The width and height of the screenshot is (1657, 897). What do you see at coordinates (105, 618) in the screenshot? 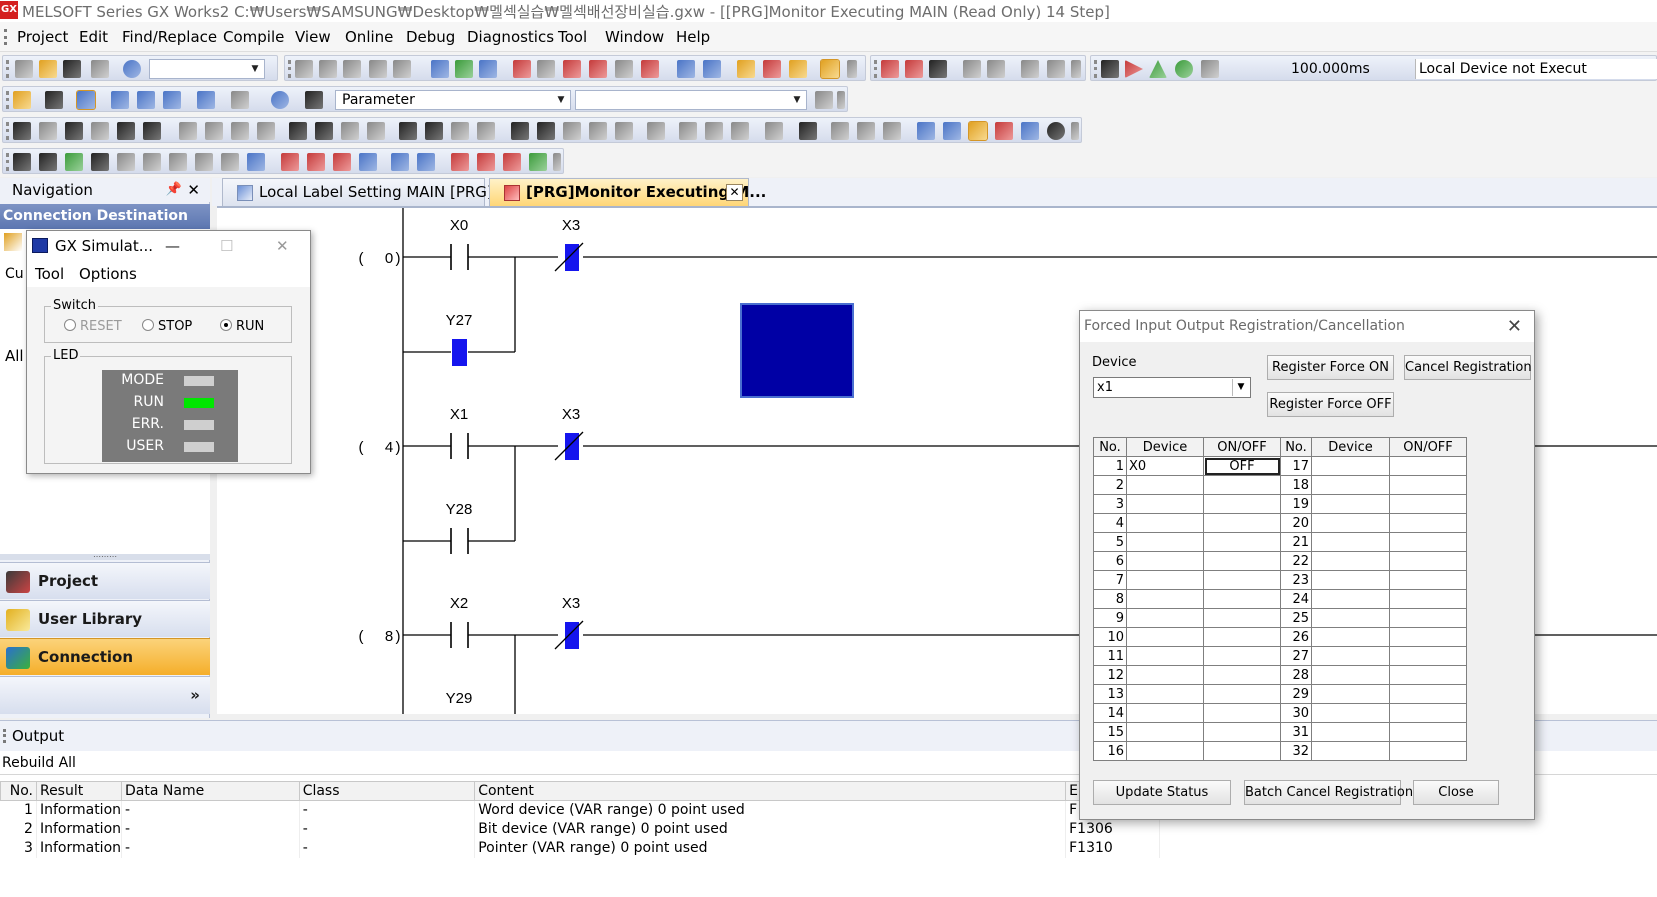
I see `nav-button-user-library: User Library` at bounding box center [105, 618].